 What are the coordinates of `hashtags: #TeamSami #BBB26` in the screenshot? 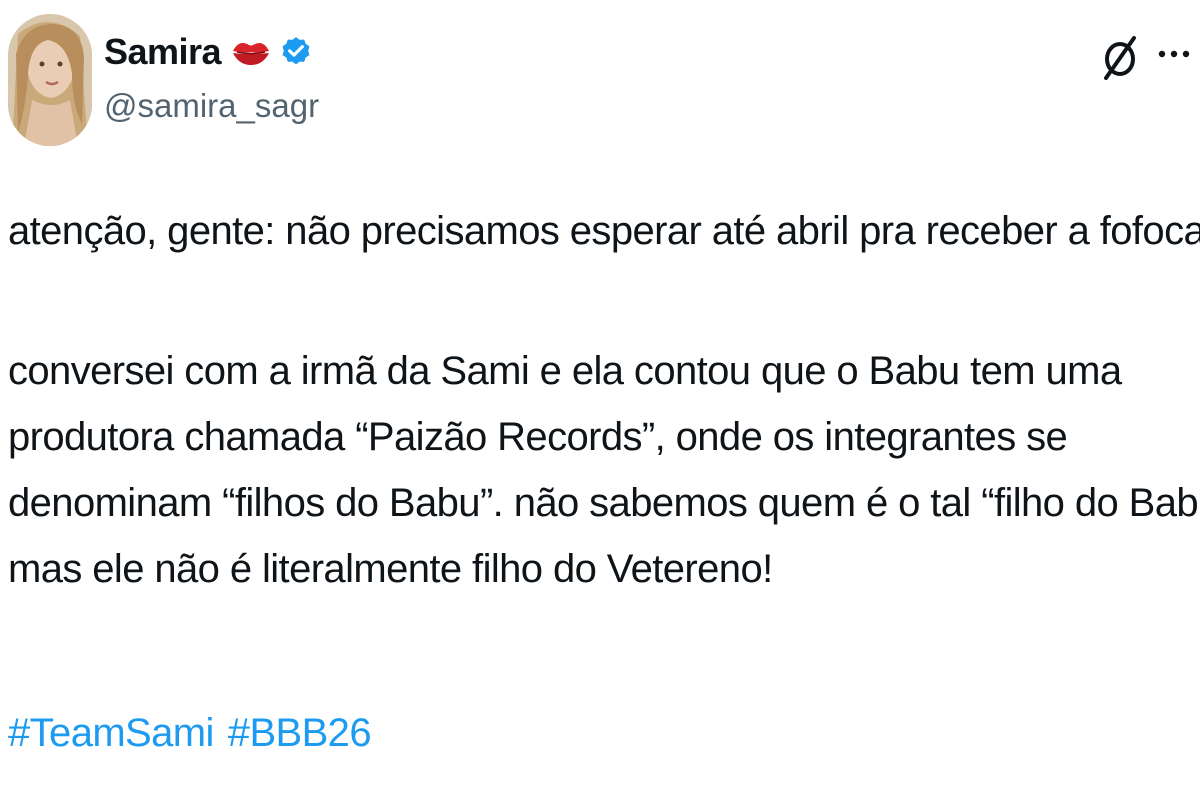 It's located at (196, 733).